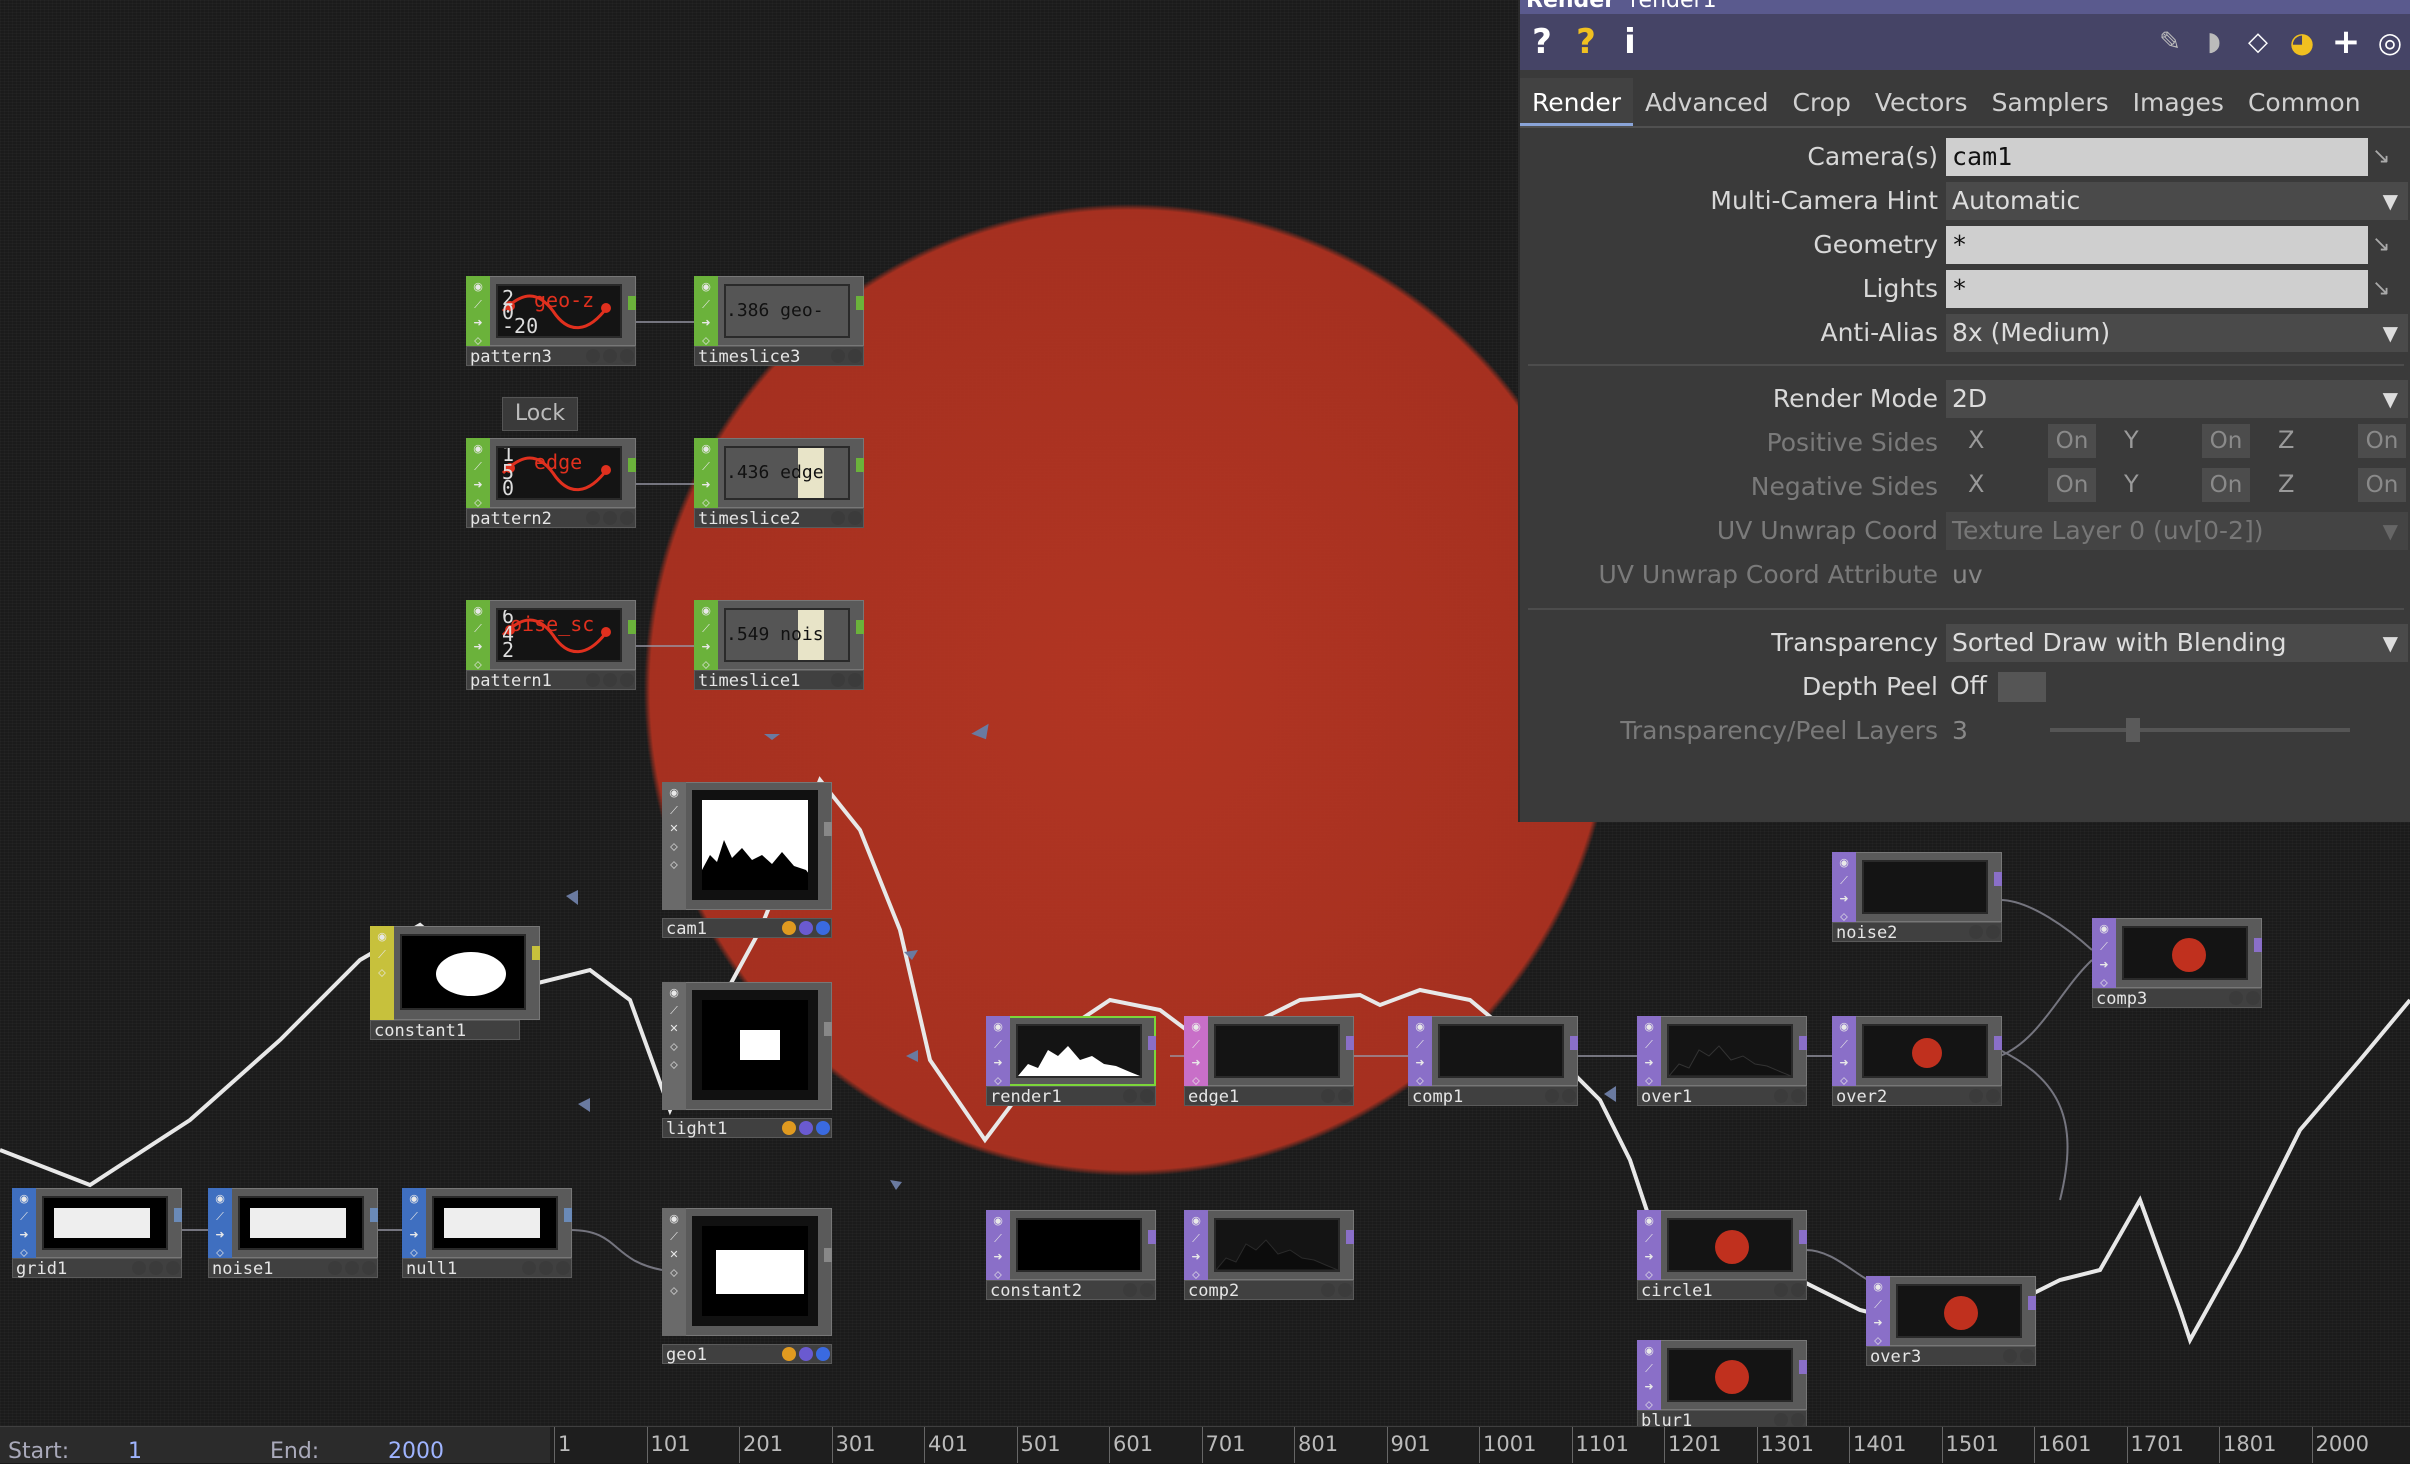  Describe the element at coordinates (2072, 441) in the screenshot. I see `positive-x-toggle: On` at that location.